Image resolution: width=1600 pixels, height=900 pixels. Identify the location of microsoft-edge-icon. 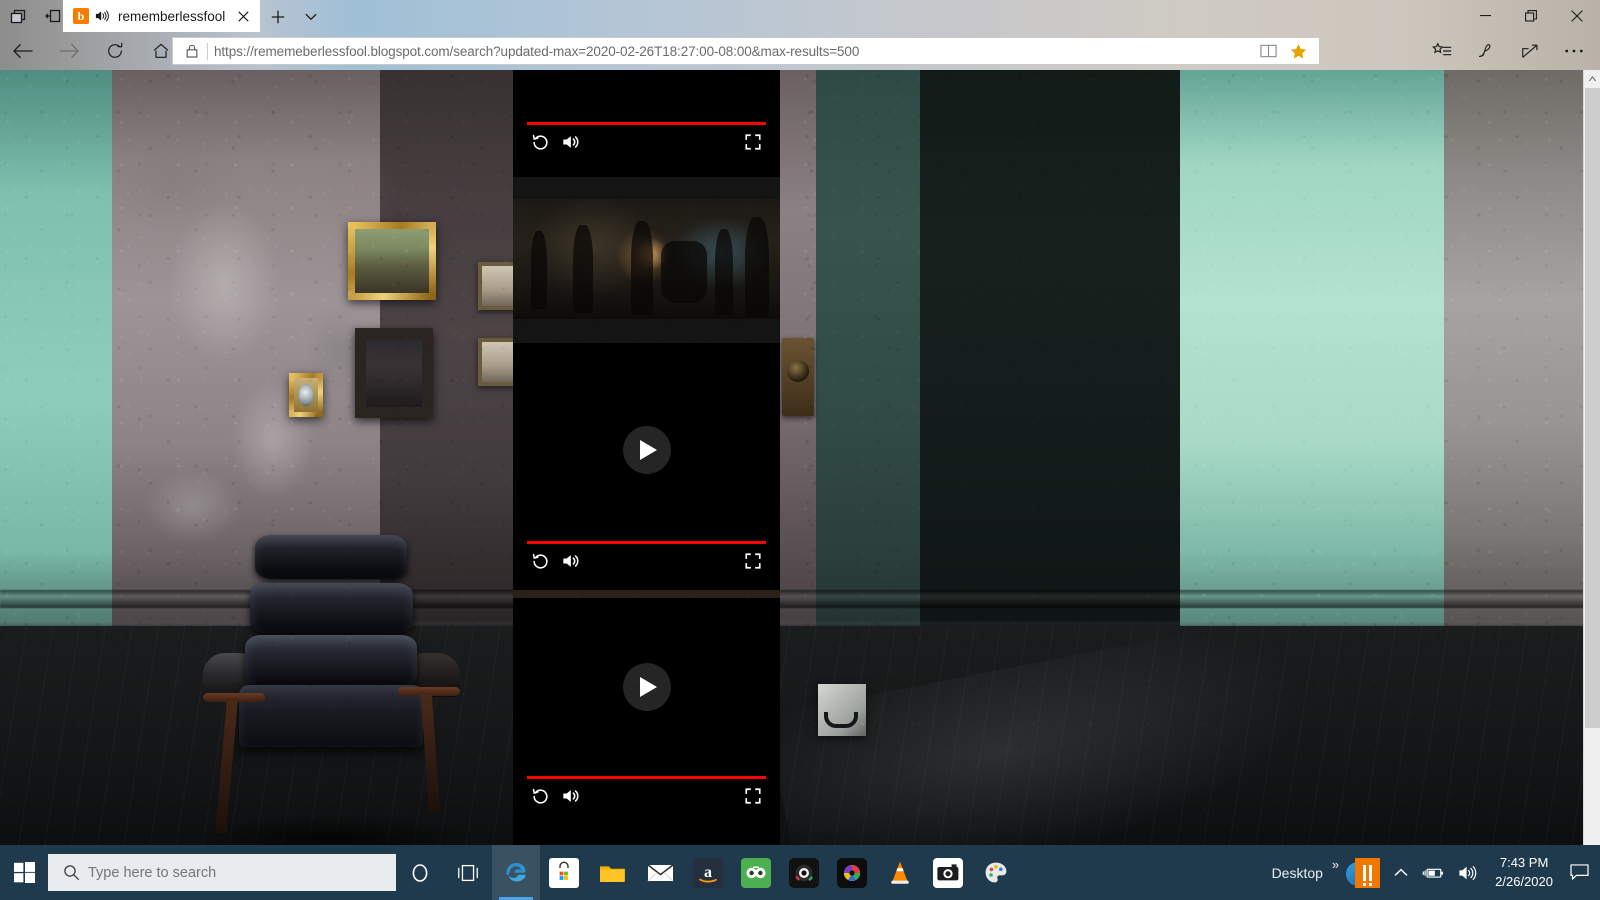
(516, 872).